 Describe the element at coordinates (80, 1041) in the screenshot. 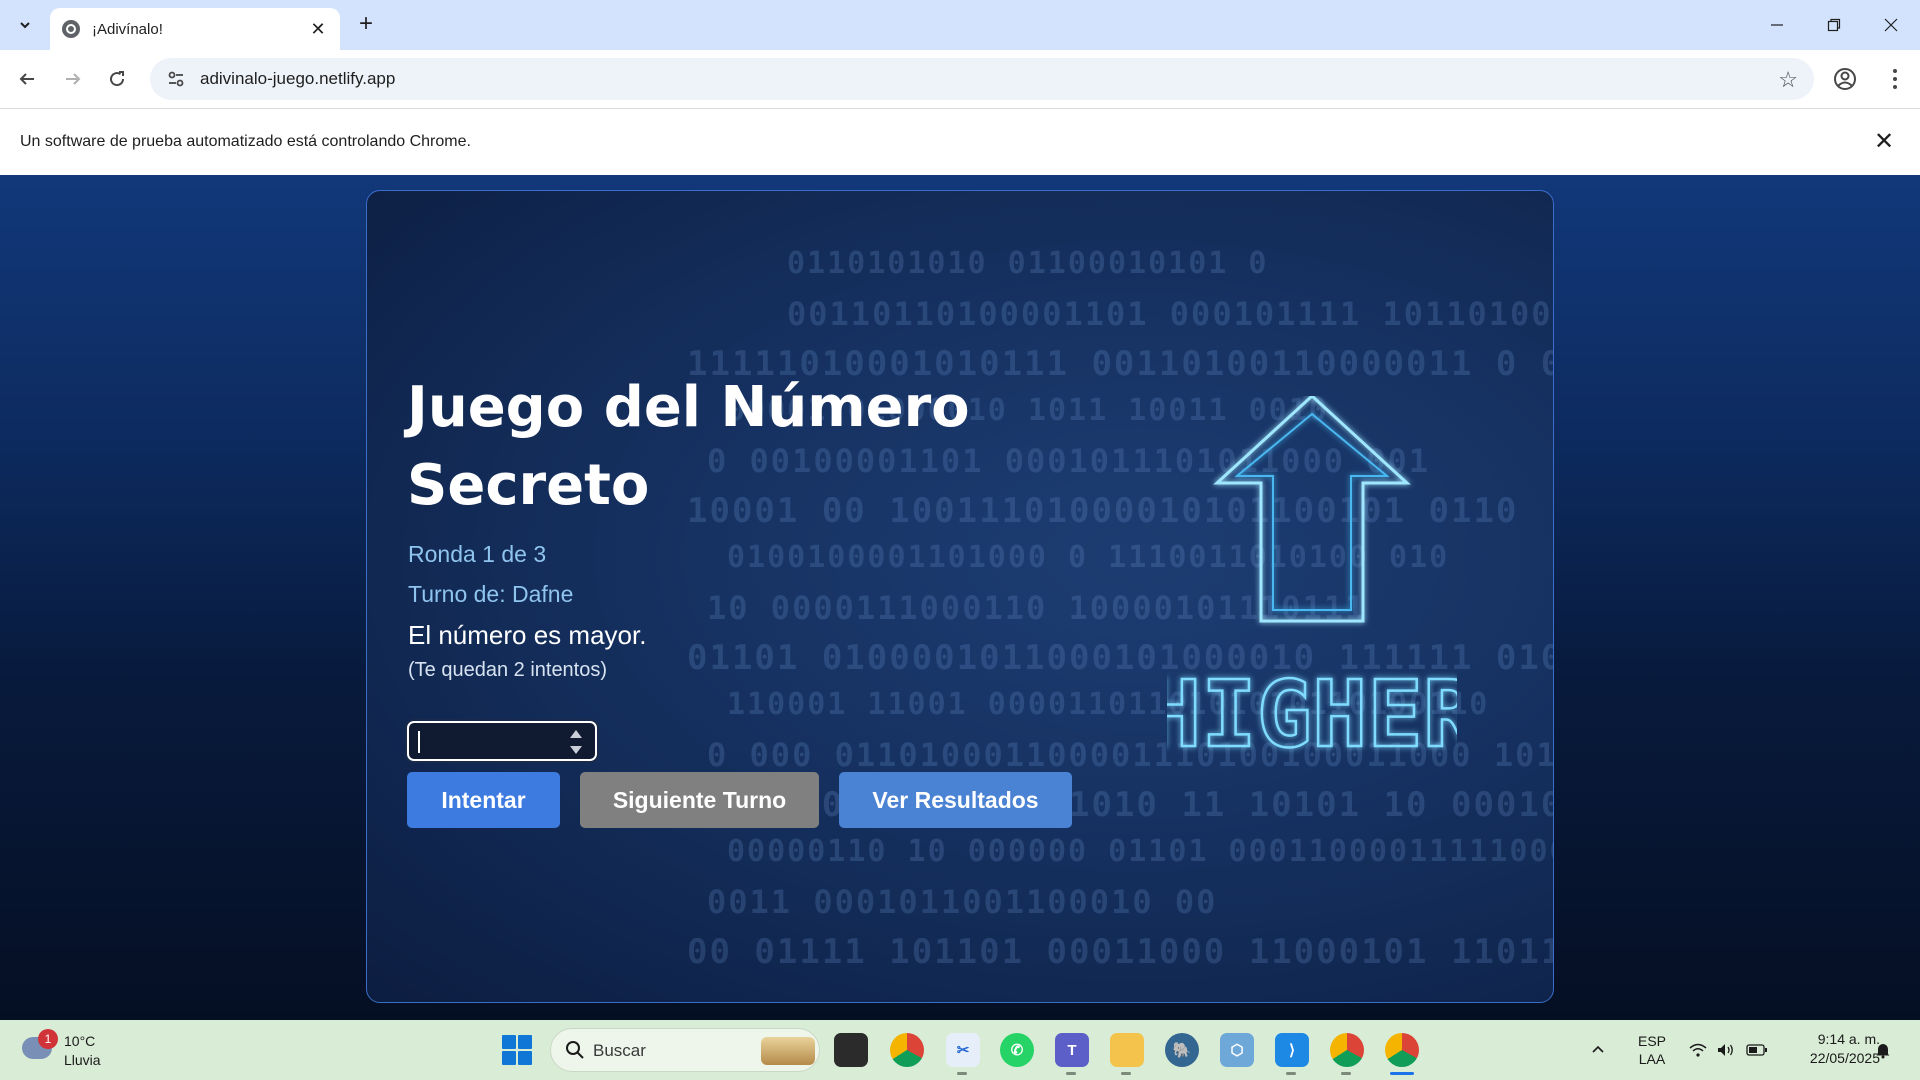

I see `weather-temperature: 10°C` at that location.